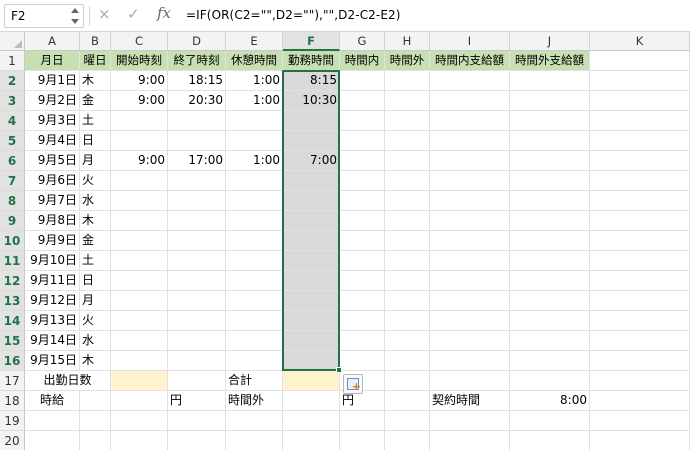 This screenshot has width=690, height=450. What do you see at coordinates (95, 341) in the screenshot?
I see `weekday-cell: 水` at bounding box center [95, 341].